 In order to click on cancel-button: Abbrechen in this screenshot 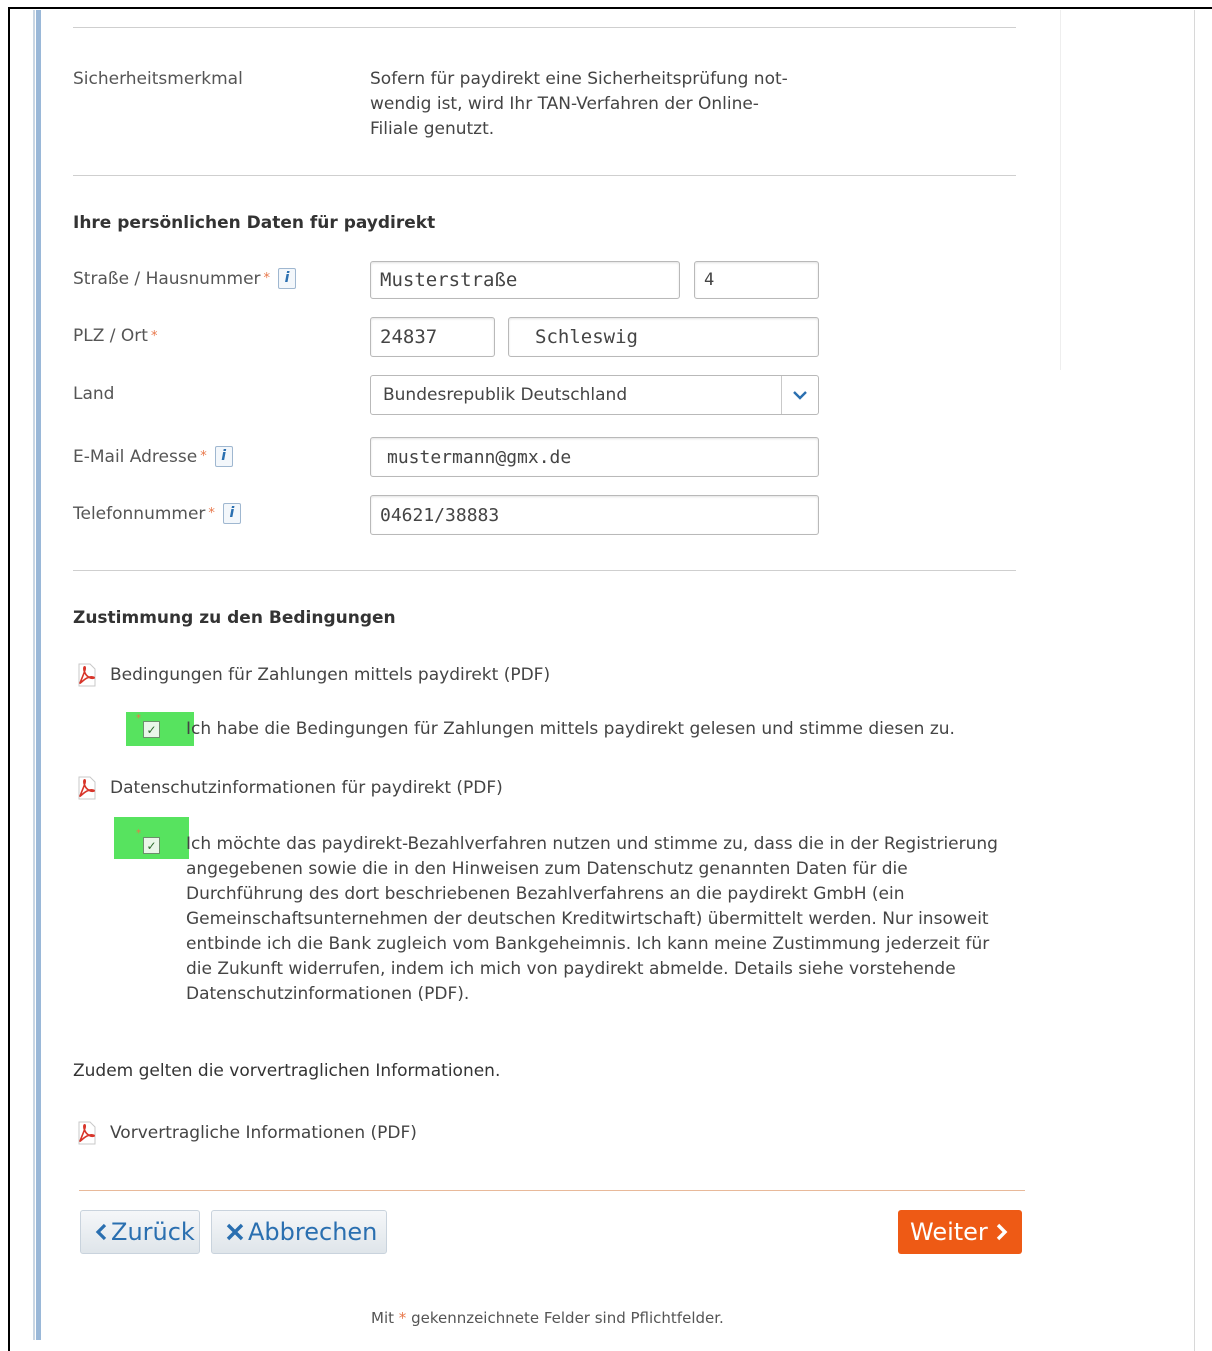, I will do `click(299, 1232)`.